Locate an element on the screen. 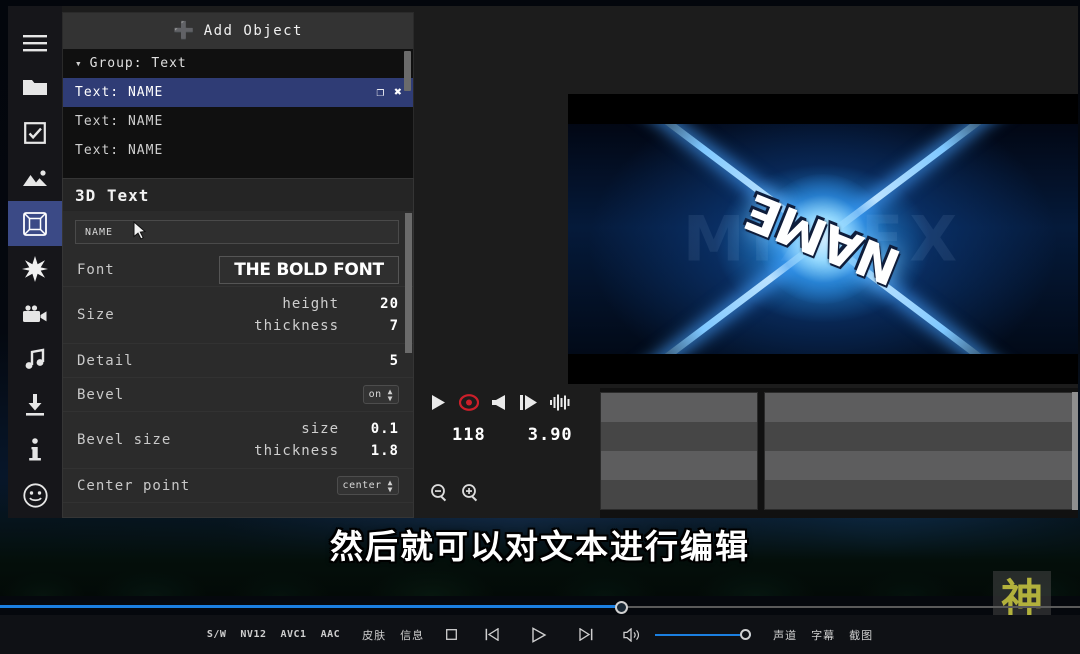 This screenshot has height=654, width=1080. speaker-icon is located at coordinates (499, 402).